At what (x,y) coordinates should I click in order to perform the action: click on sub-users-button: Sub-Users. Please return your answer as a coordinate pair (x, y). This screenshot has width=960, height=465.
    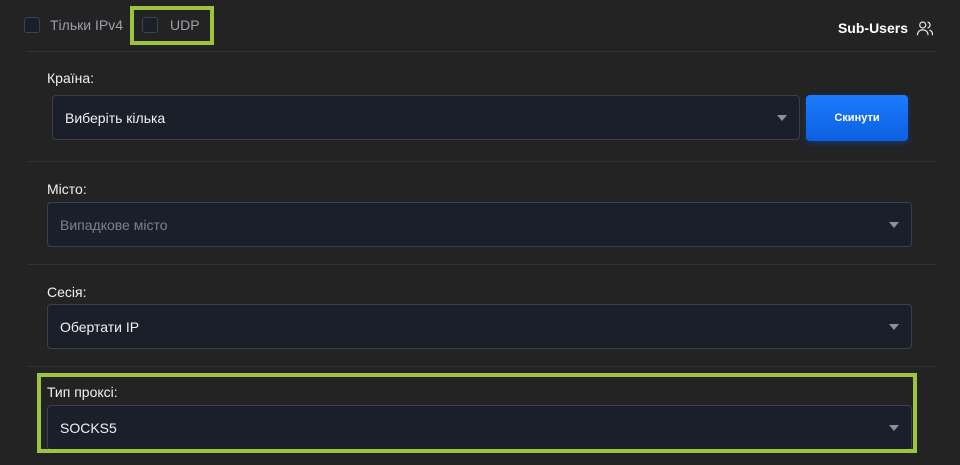
    Looking at the image, I should click on (886, 28).